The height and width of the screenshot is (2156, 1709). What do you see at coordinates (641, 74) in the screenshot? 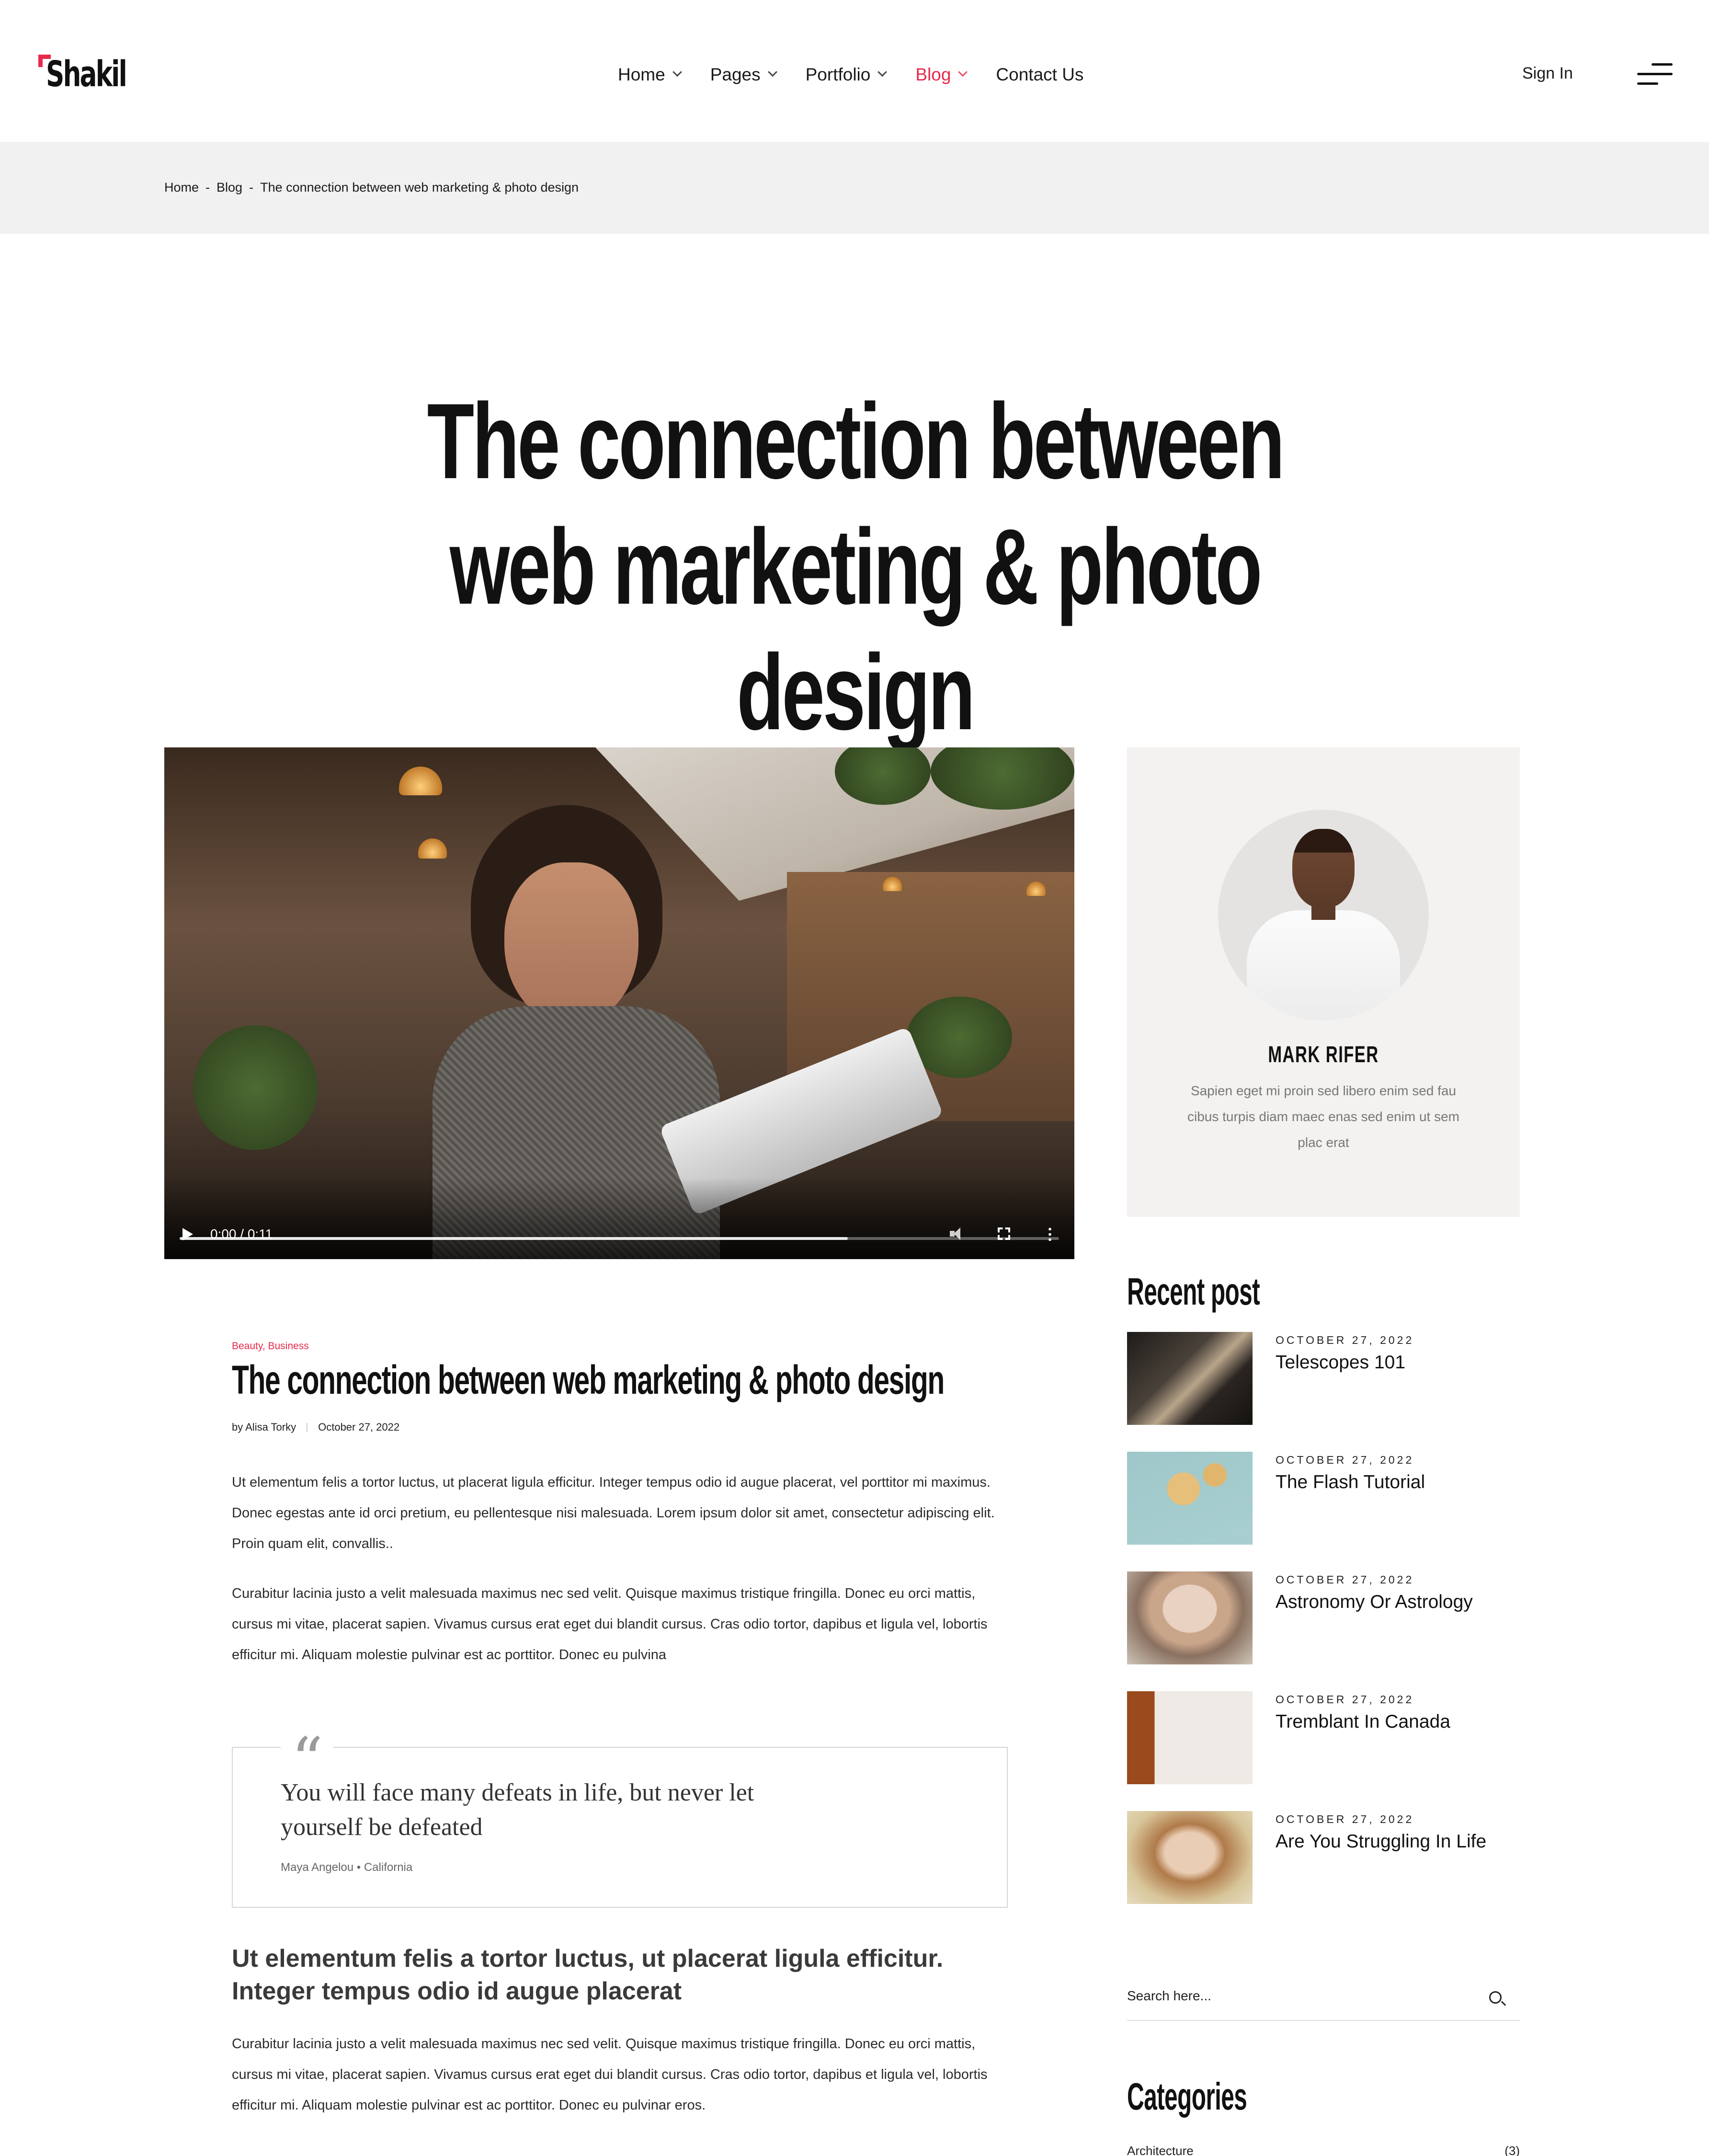
I see `nav-item-label: Home` at bounding box center [641, 74].